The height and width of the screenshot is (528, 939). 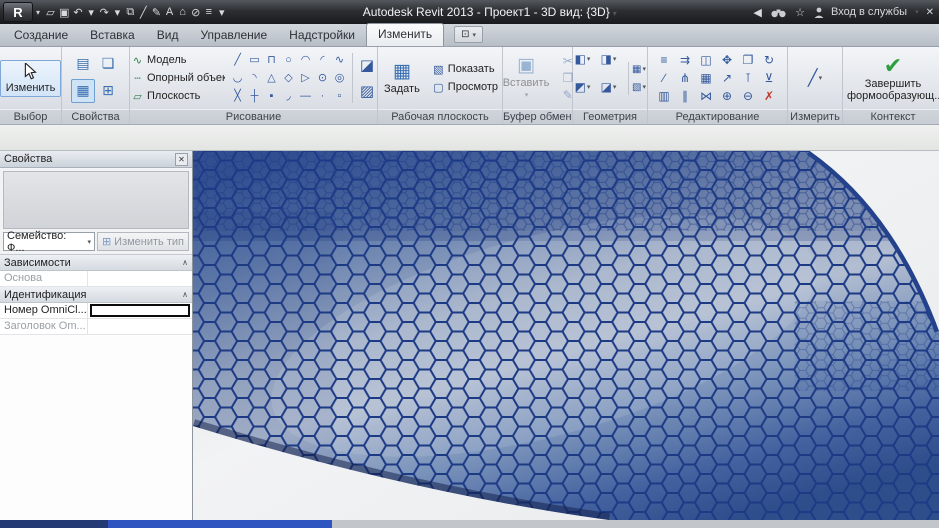 I want to click on editing-tool: ▥, so click(x=664, y=95).